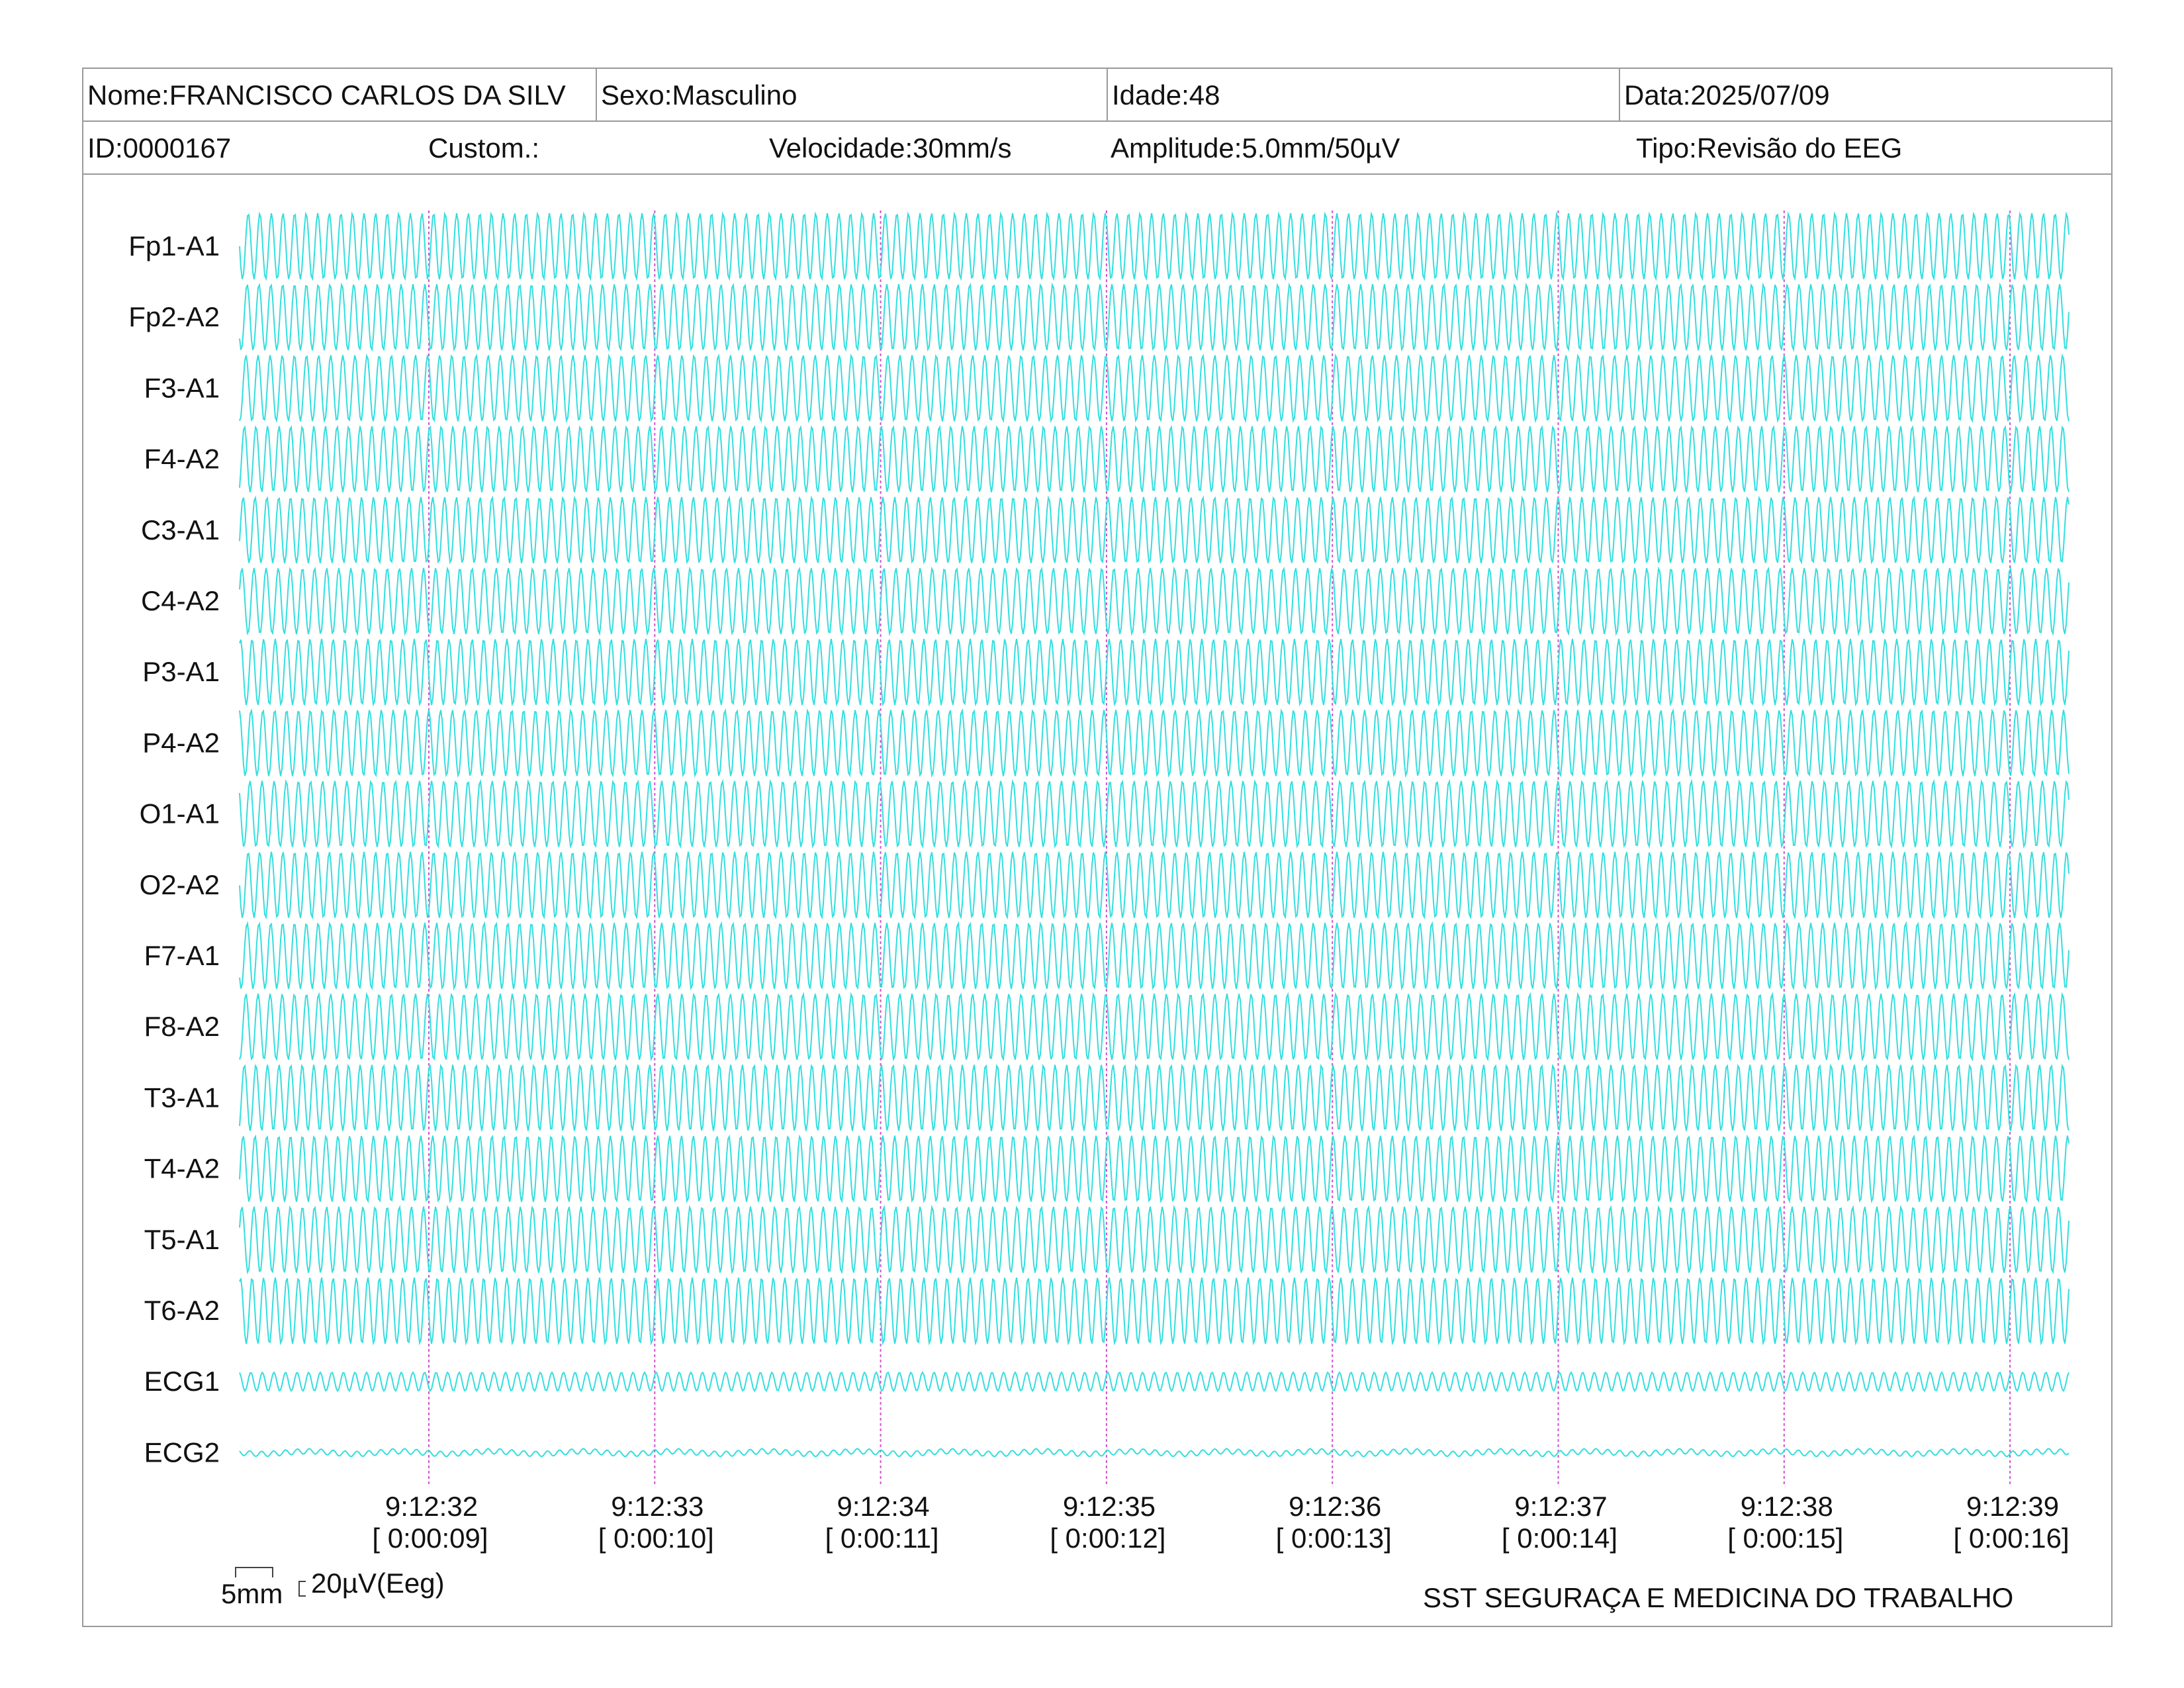 The width and height of the screenshot is (2184, 1688). What do you see at coordinates (182, 387) in the screenshot?
I see `channel-label: F3-A1` at bounding box center [182, 387].